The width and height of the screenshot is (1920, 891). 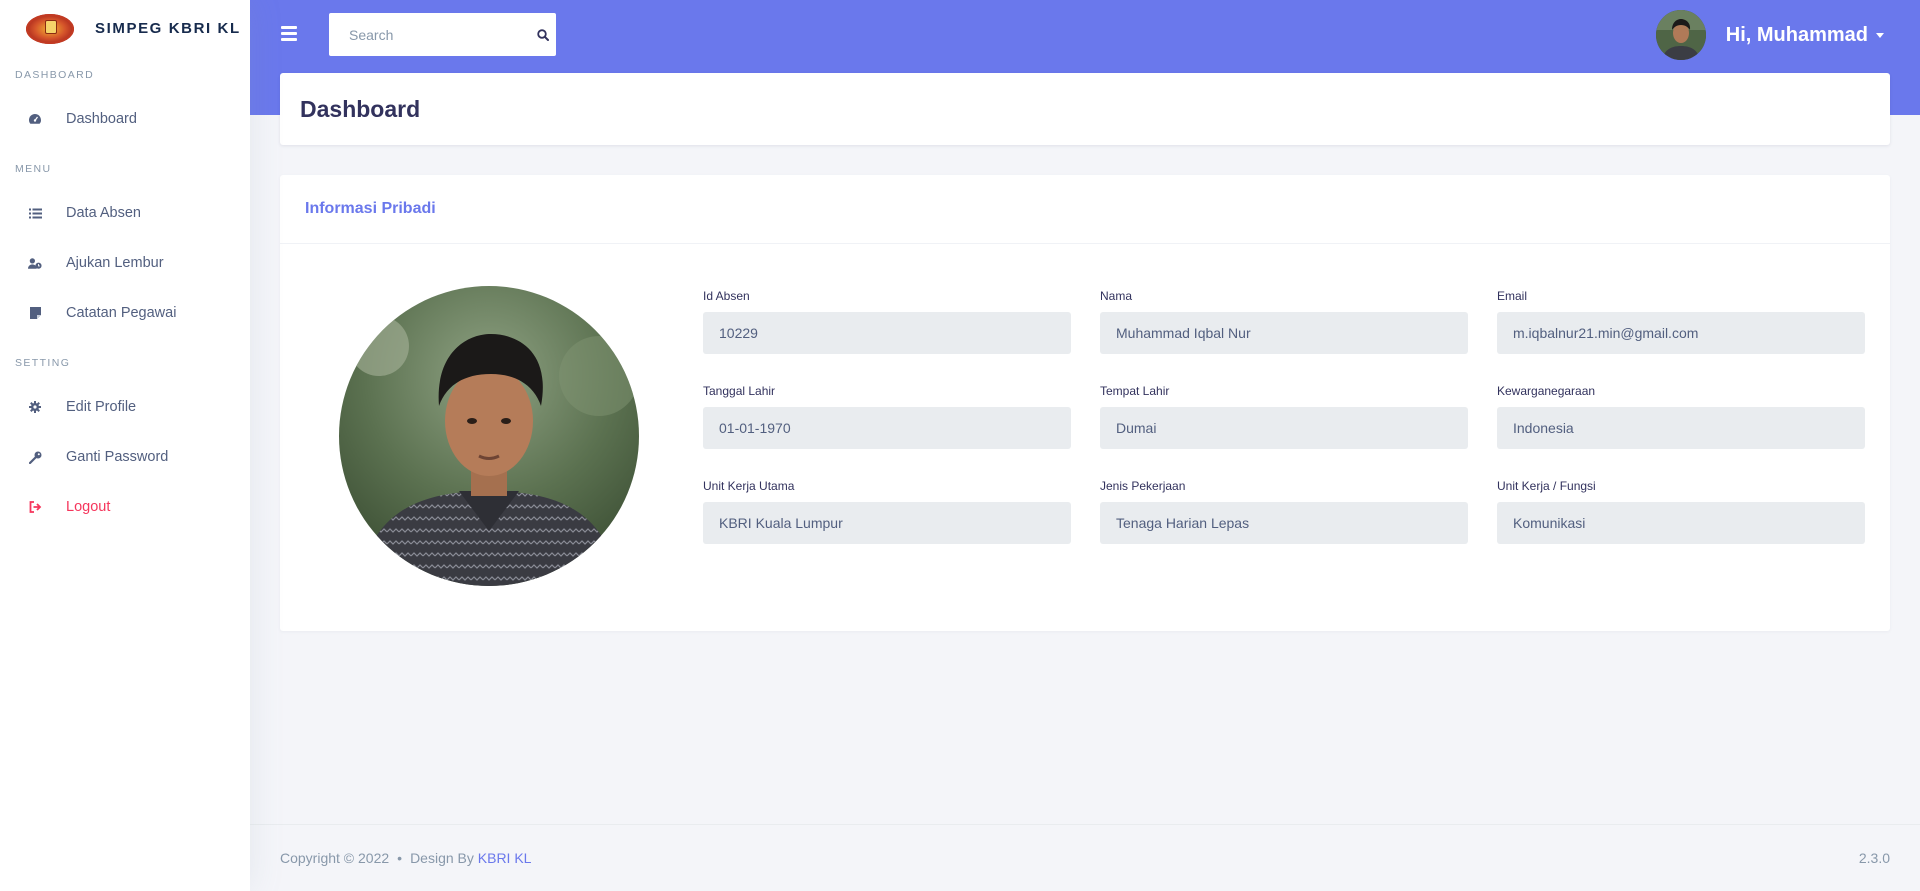 I want to click on avatar, so click(x=1680, y=35).